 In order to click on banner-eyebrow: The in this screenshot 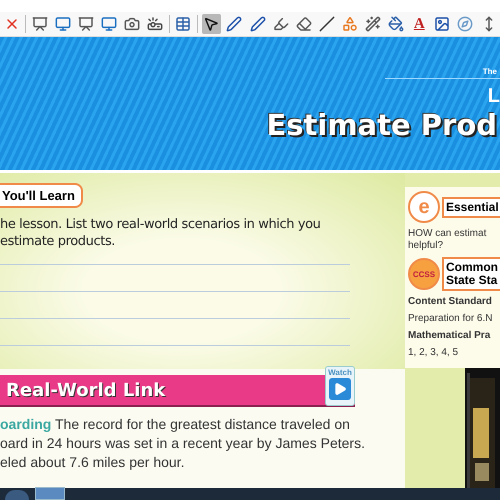, I will do `click(490, 72)`.